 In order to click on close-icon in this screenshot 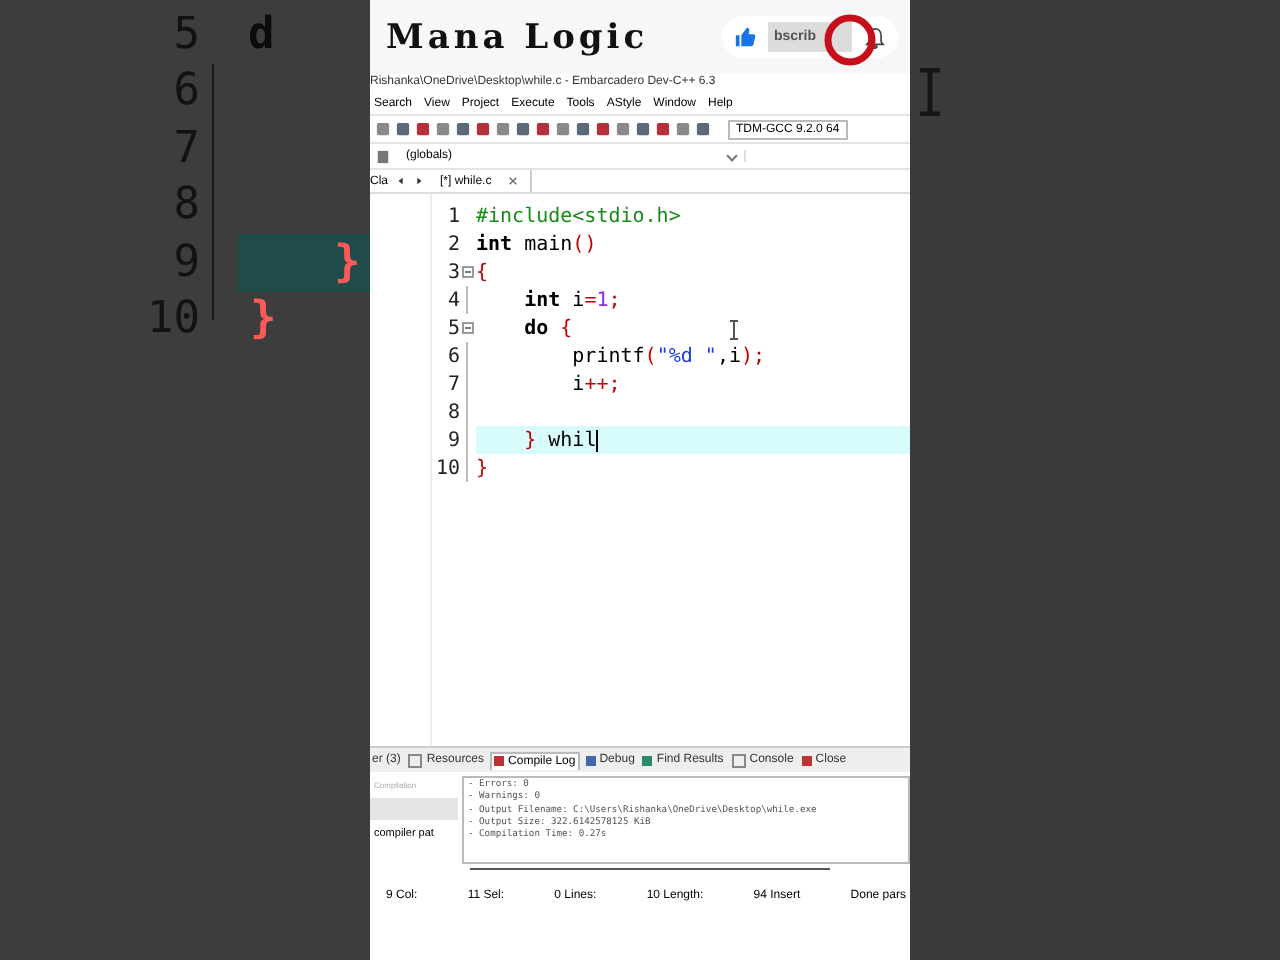, I will do `click(512, 181)`.